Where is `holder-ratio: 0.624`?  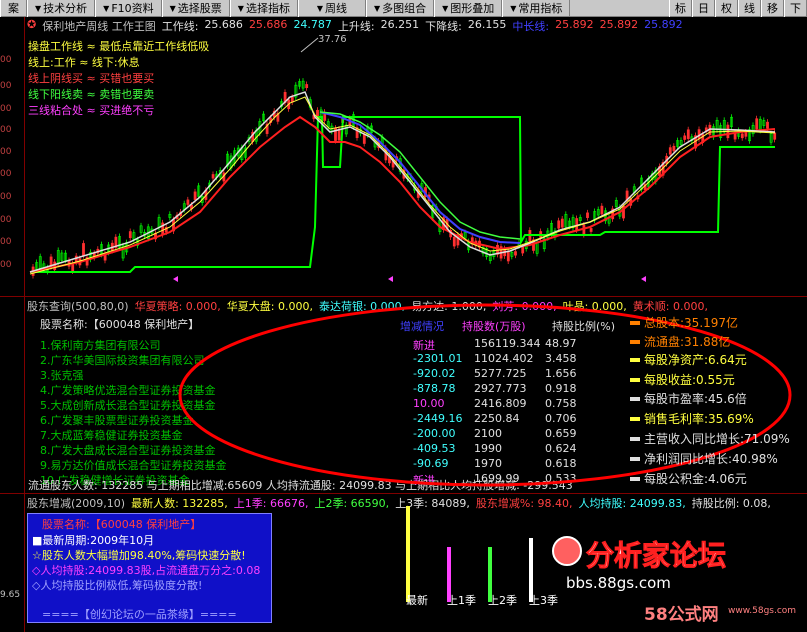
holder-ratio: 0.624 is located at coordinates (561, 448).